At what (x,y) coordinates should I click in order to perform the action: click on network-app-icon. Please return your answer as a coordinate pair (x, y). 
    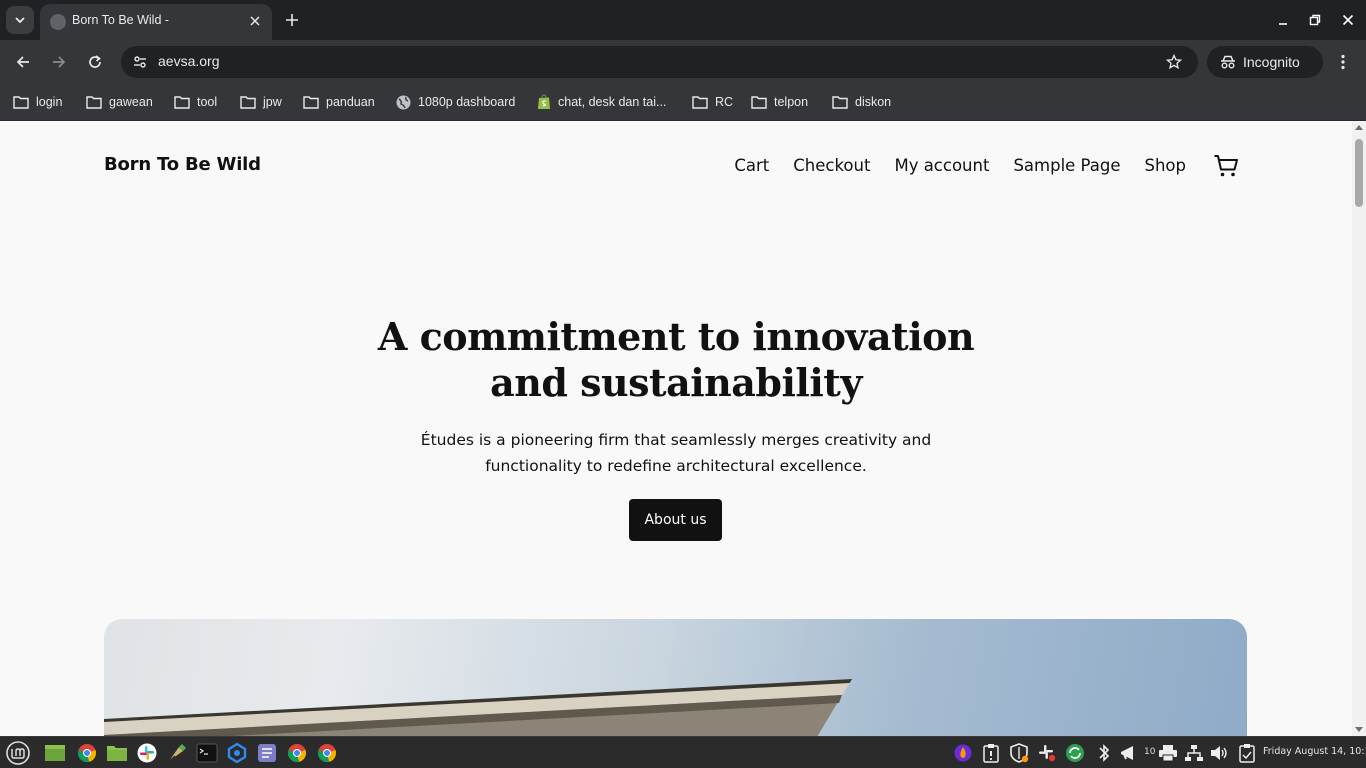
    Looking at the image, I should click on (237, 753).